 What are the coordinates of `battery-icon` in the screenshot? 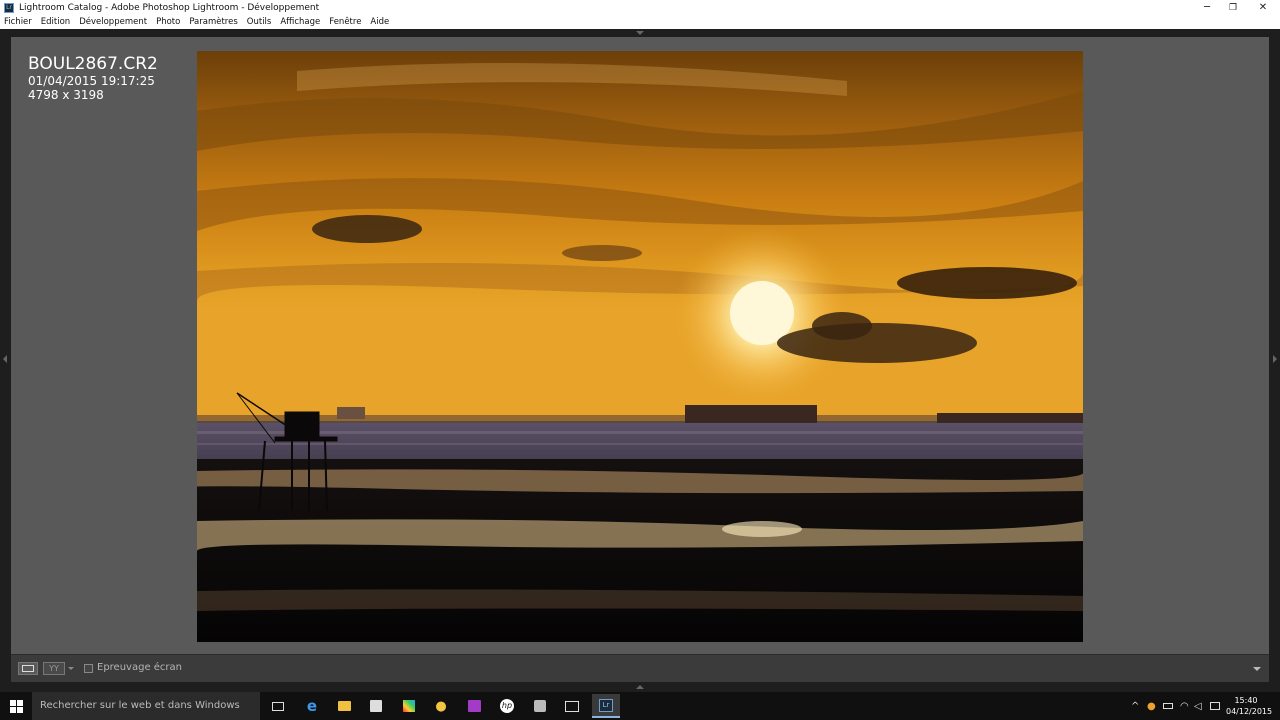 It's located at (1168, 706).